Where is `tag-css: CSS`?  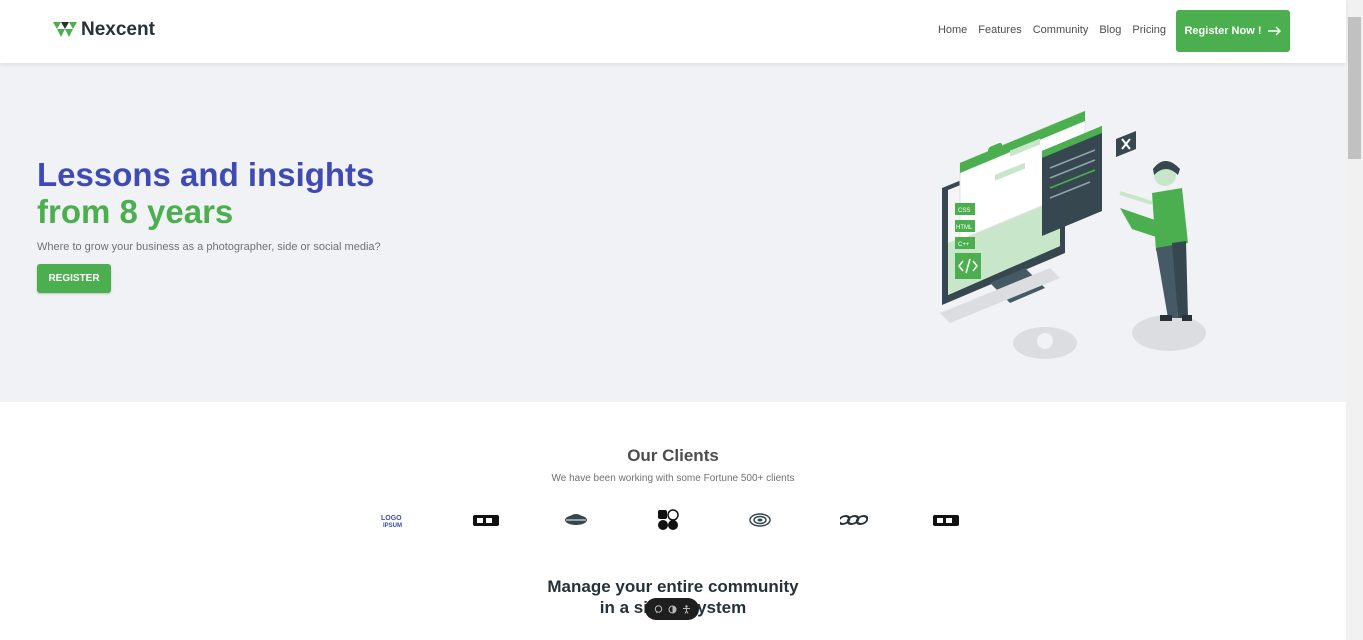 tag-css: CSS is located at coordinates (964, 211).